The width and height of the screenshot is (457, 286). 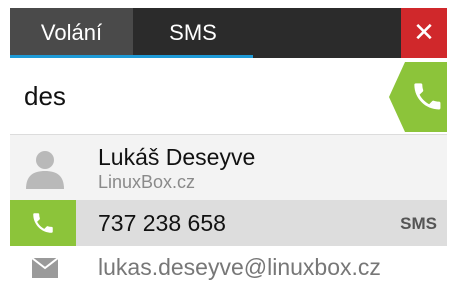 What do you see at coordinates (147, 182) in the screenshot?
I see `contact-org: LinuxBox.cz` at bounding box center [147, 182].